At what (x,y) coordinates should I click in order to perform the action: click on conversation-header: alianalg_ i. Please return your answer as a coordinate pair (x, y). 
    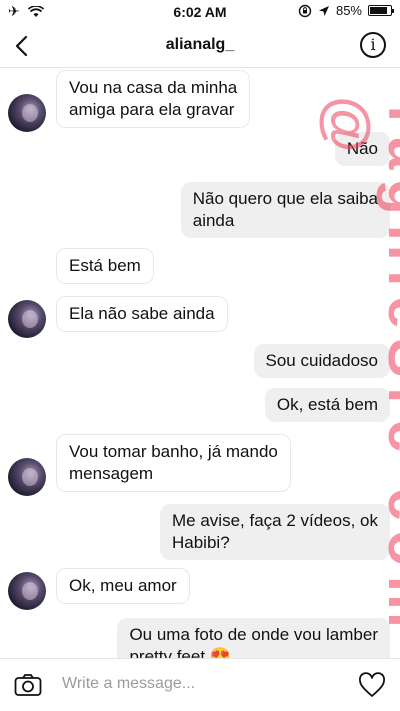
    Looking at the image, I should click on (200, 46).